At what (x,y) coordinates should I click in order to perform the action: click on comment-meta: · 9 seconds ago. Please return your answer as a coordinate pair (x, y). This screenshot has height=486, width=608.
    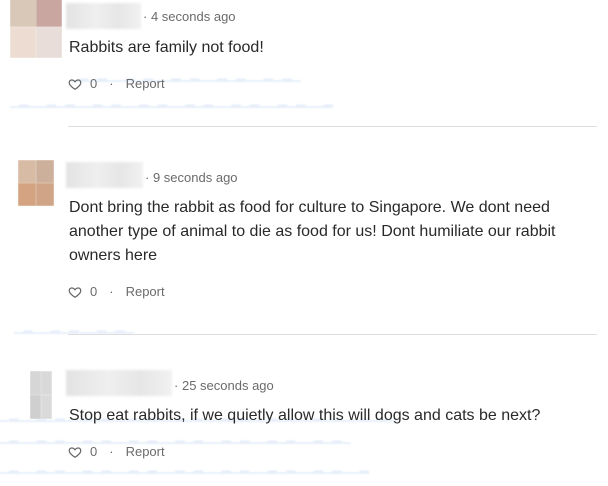
    Looking at the image, I should click on (191, 177).